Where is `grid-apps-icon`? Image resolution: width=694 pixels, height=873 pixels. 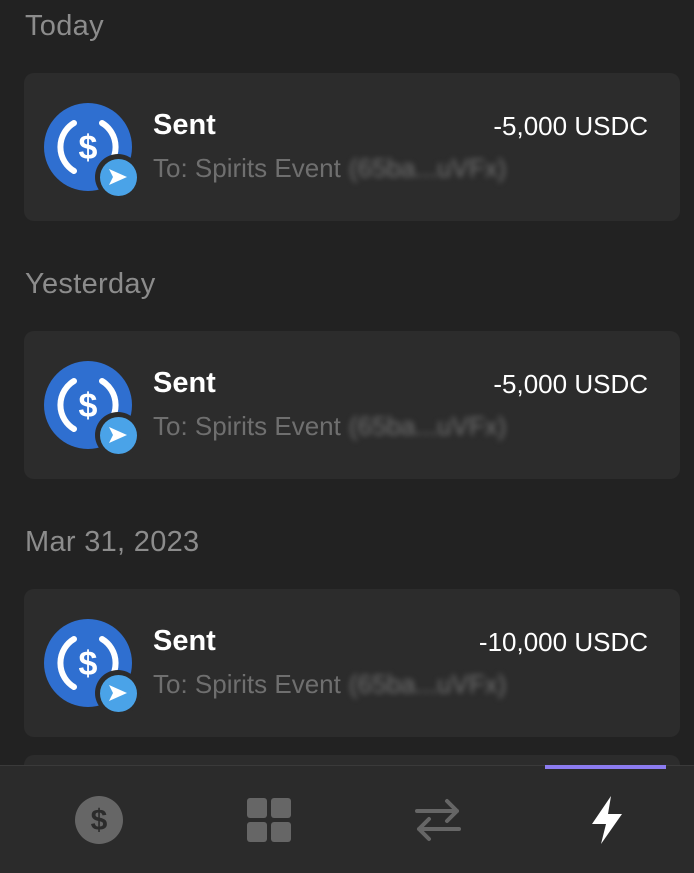 grid-apps-icon is located at coordinates (268, 820).